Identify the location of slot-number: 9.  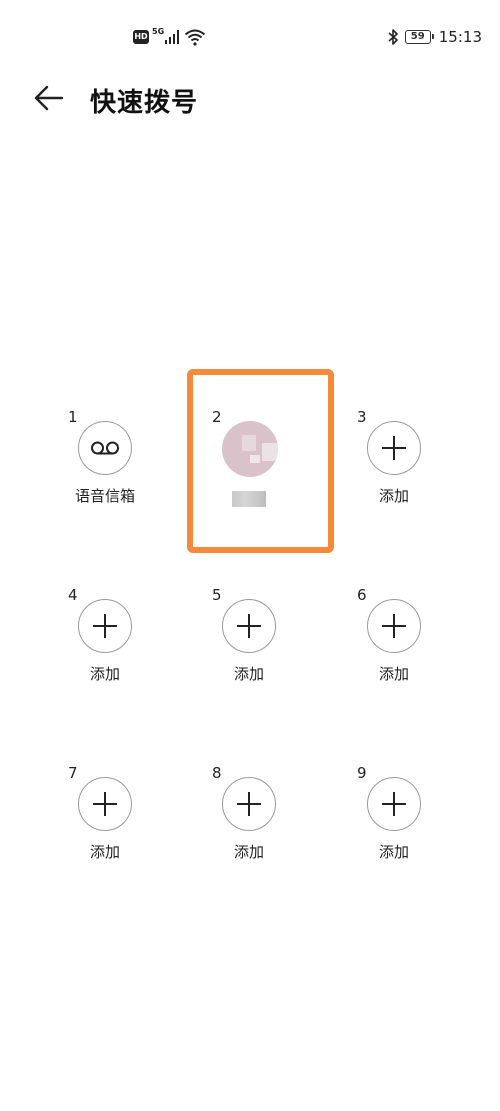
(362, 773).